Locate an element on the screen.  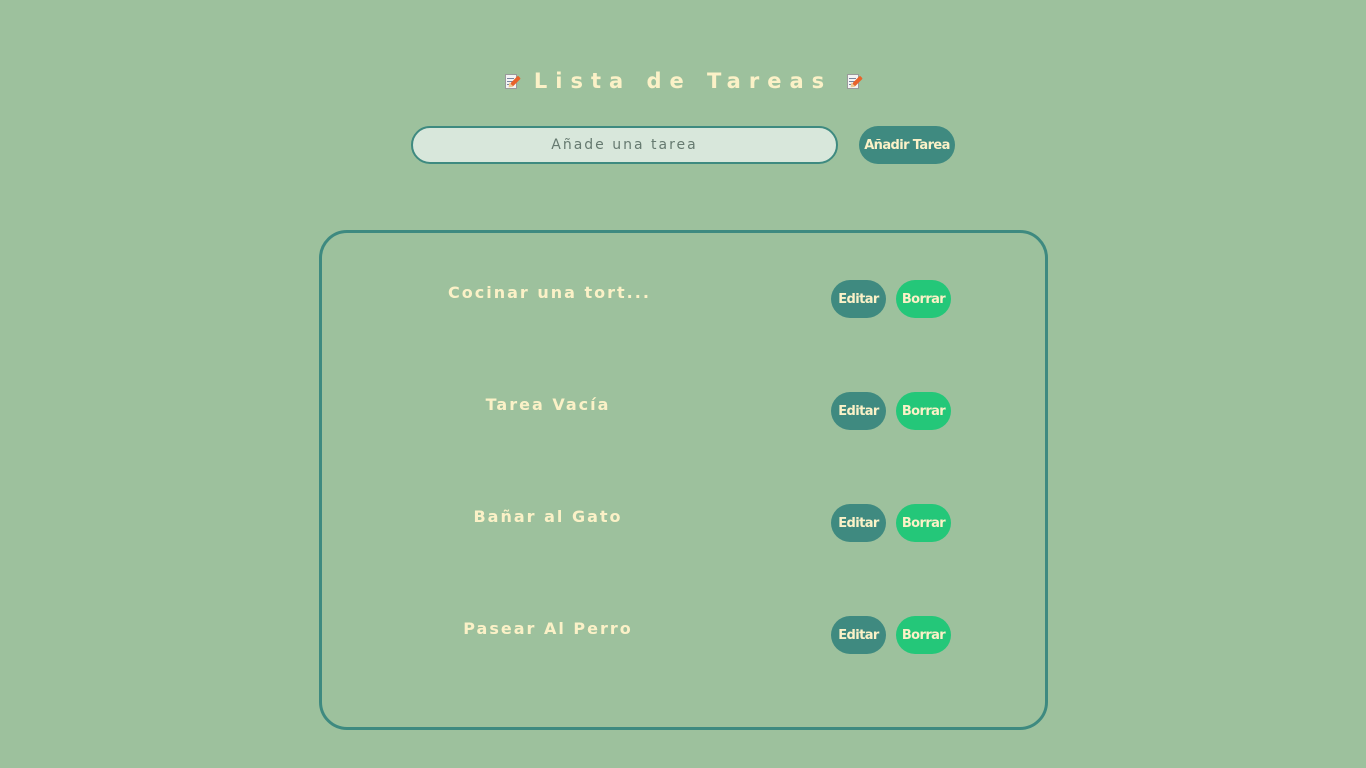
page-title: Lista de Tareas is located at coordinates (683, 81).